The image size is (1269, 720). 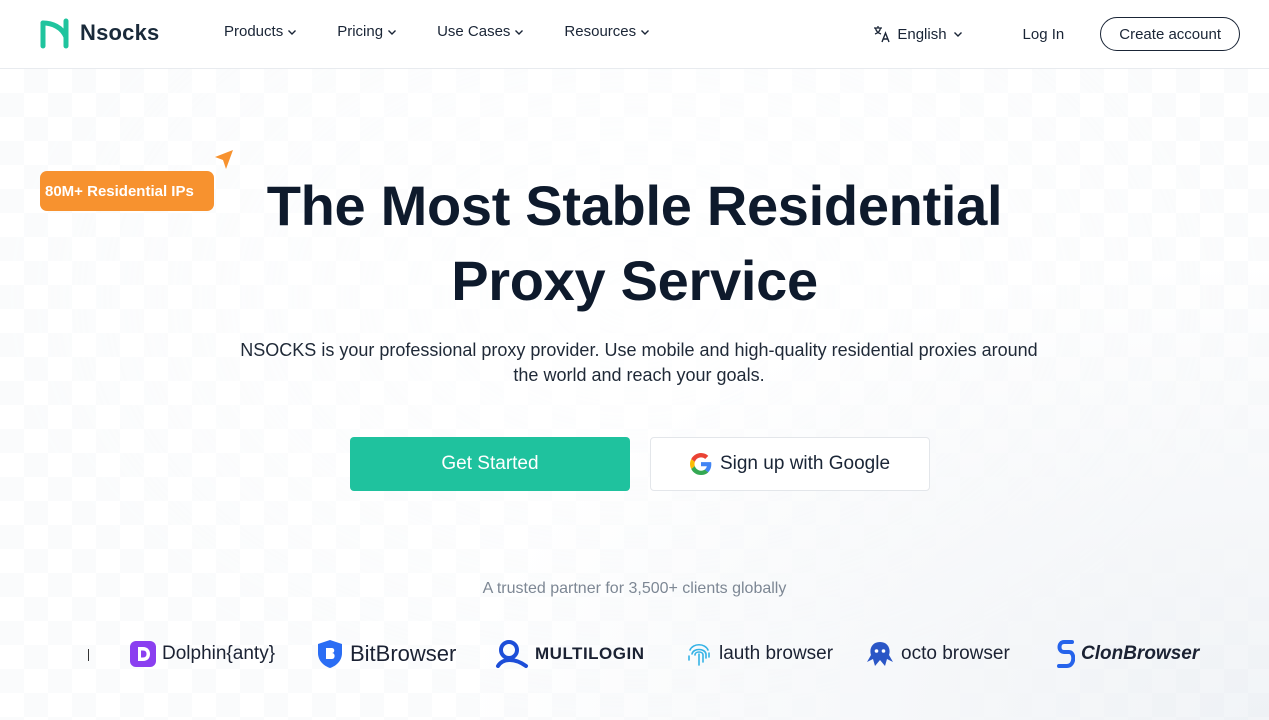 What do you see at coordinates (639, 375) in the screenshot?
I see `hero-subtitle-line-2: the world and reach your goals.` at bounding box center [639, 375].